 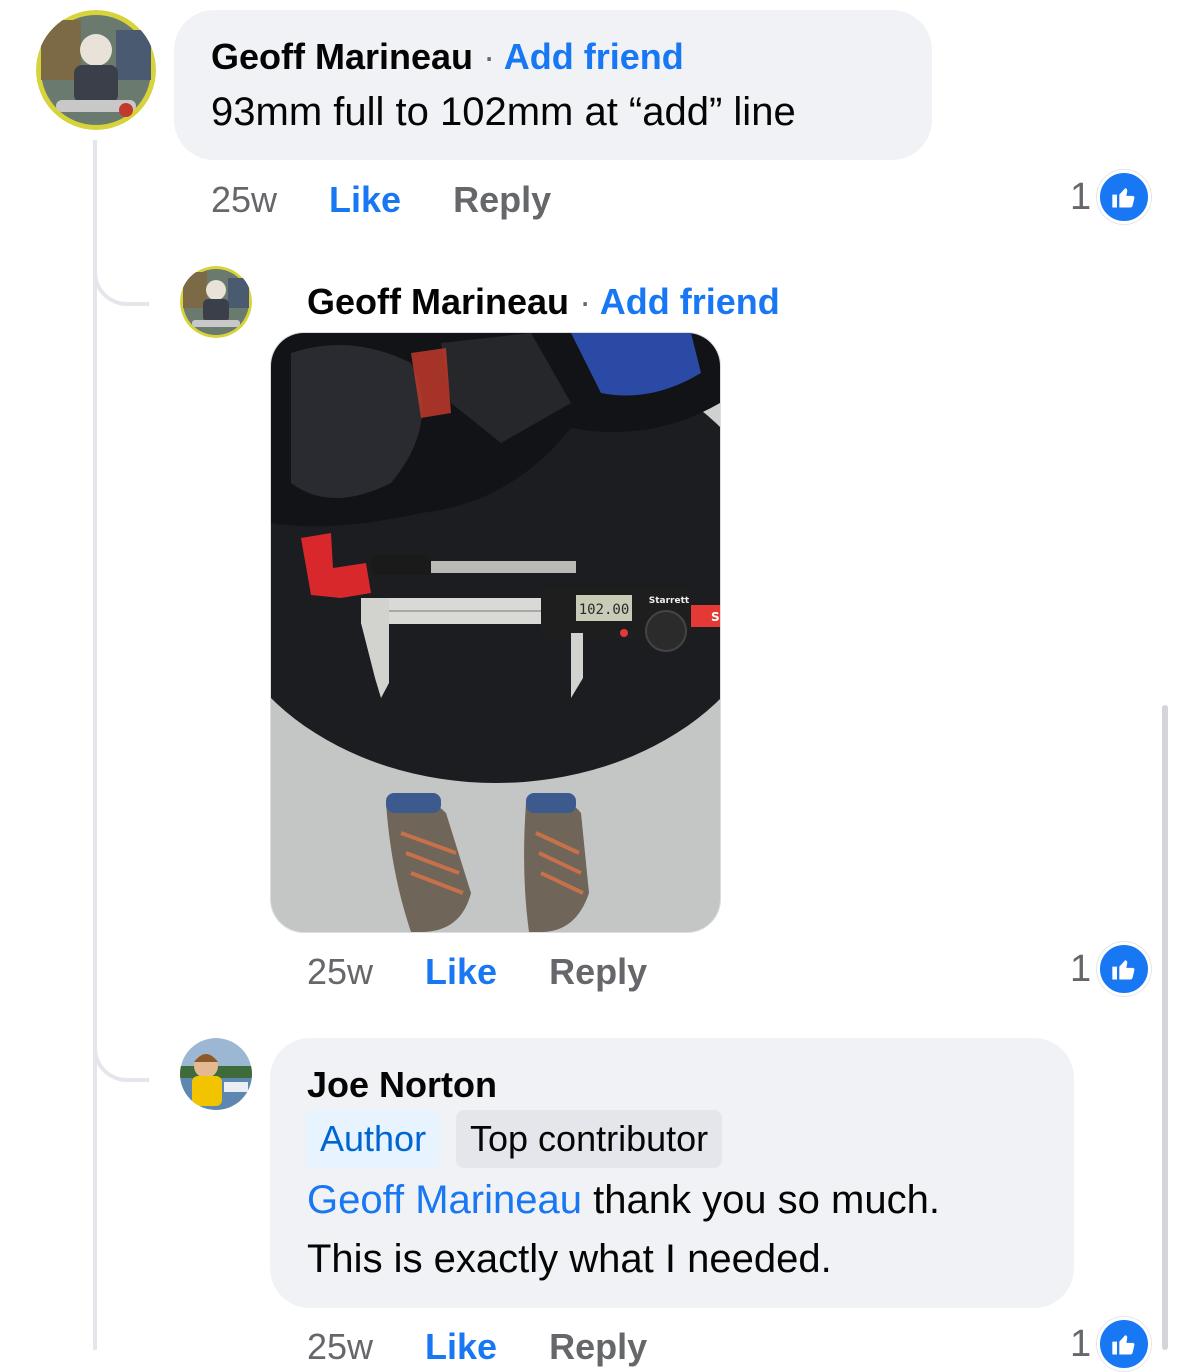 I want to click on scrollbar, so click(x=1165, y=1027).